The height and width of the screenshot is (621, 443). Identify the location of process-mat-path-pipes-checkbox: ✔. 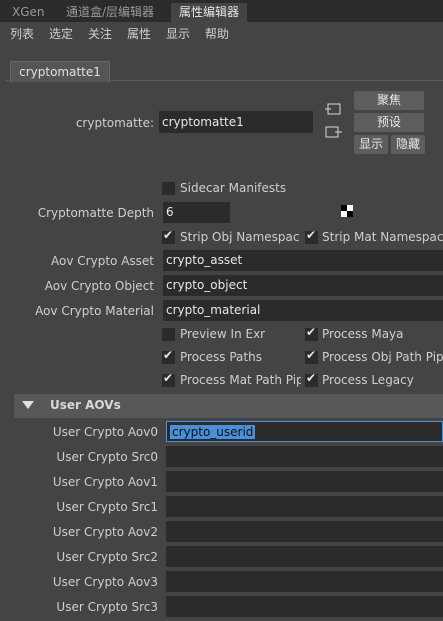
(168, 379).